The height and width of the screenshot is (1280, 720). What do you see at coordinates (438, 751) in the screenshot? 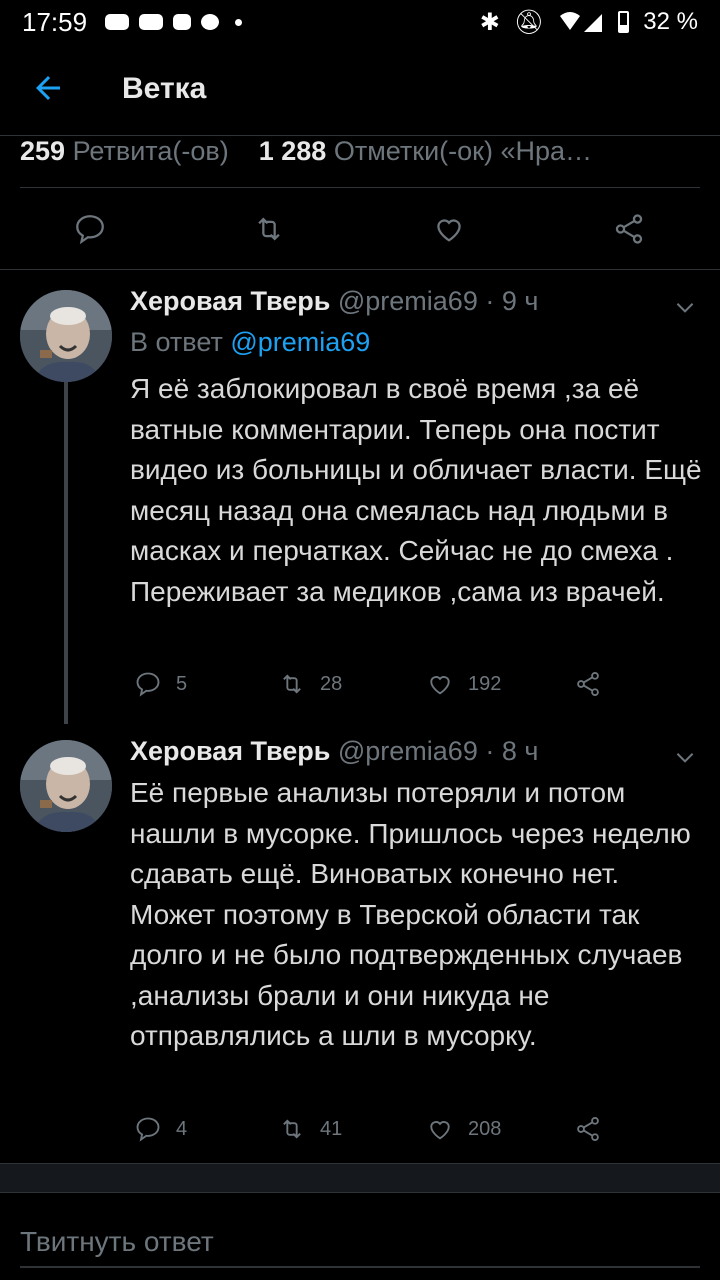
I see `author-handle-time: @premia69 · 8 ч` at bounding box center [438, 751].